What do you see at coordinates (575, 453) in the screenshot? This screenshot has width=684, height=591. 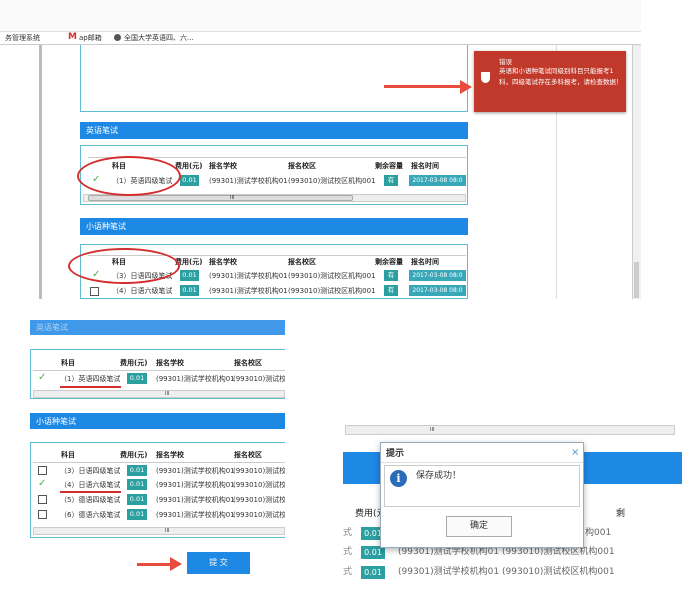 I see `close-icon: ×` at bounding box center [575, 453].